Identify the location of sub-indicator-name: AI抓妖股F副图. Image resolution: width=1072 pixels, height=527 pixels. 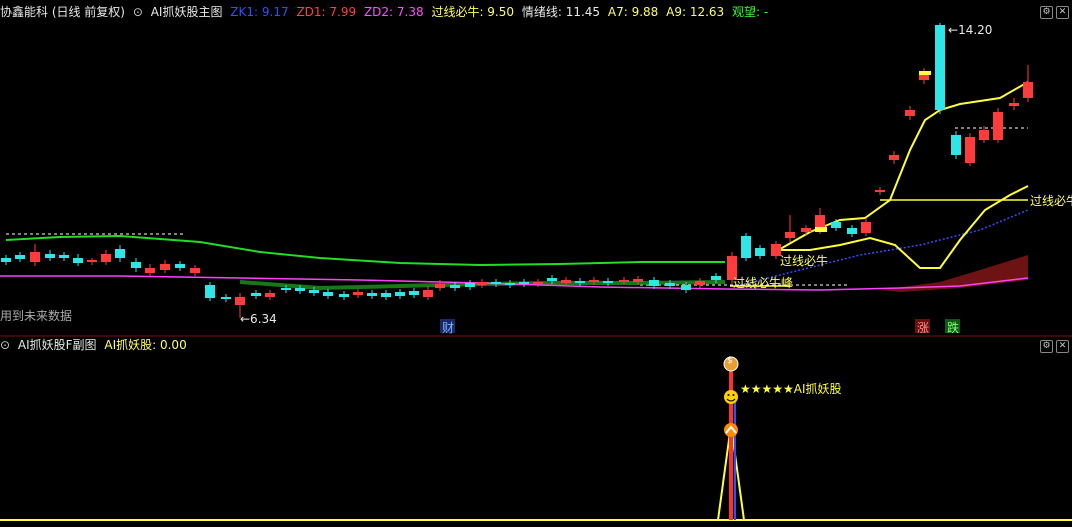
(57, 345).